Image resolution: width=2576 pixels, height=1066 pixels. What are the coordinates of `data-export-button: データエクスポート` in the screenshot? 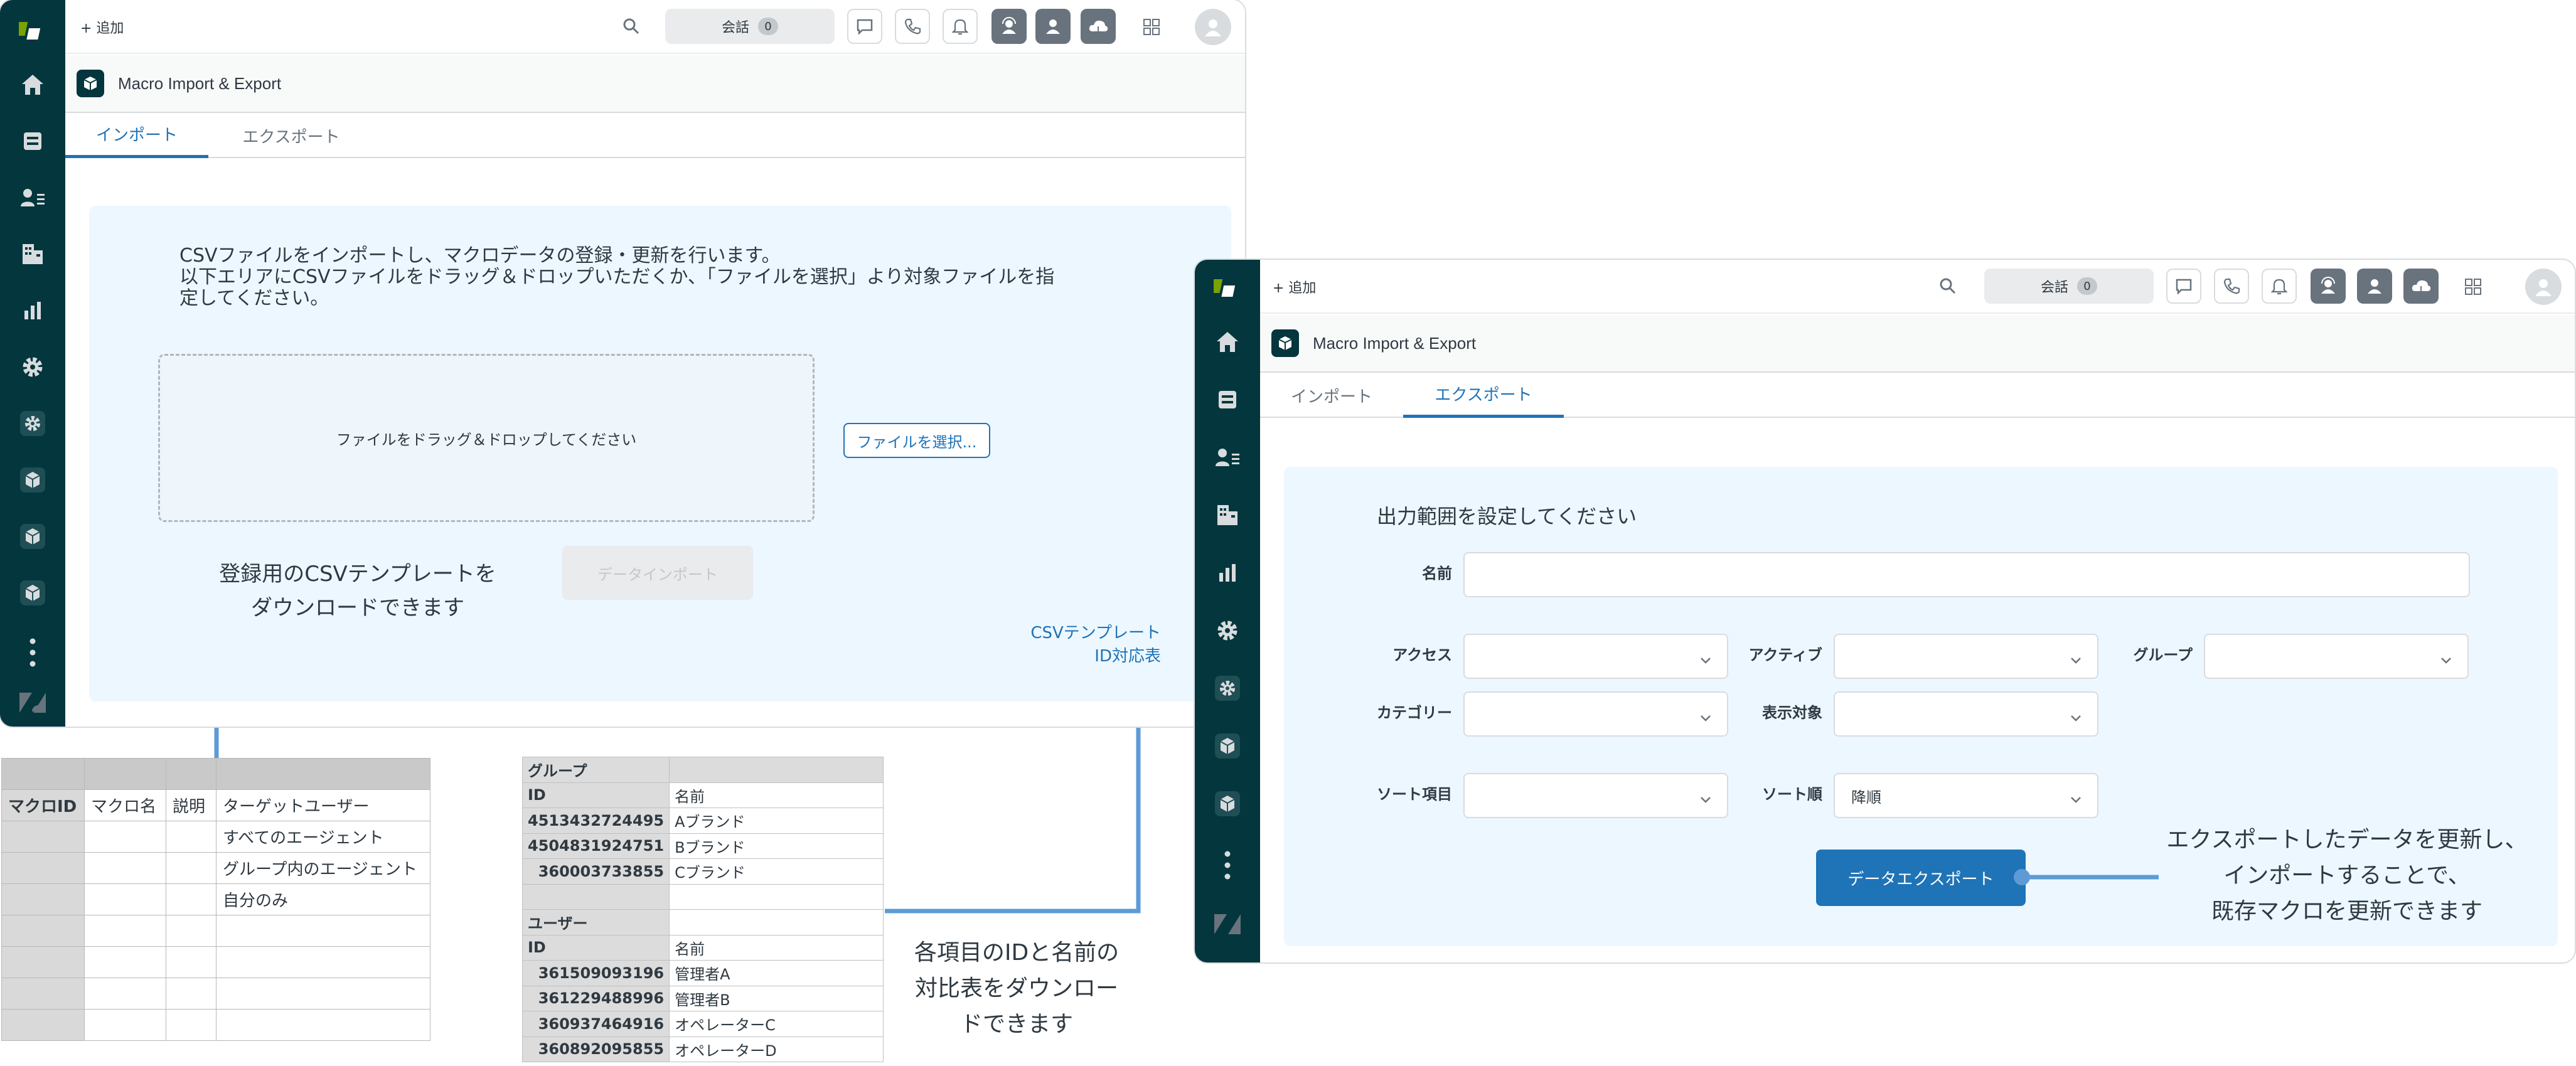 It's located at (1921, 878).